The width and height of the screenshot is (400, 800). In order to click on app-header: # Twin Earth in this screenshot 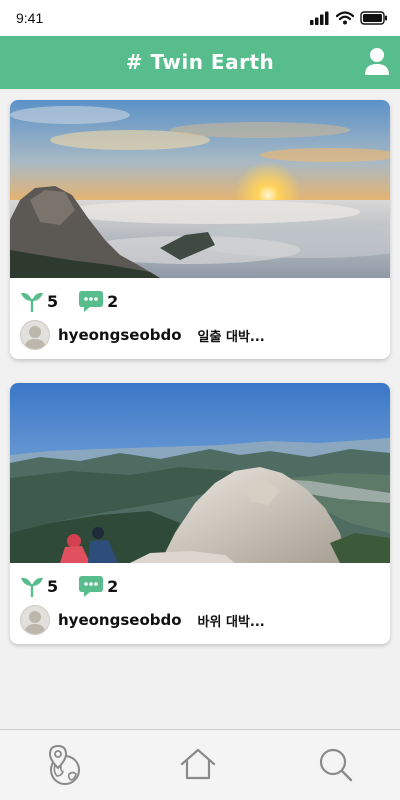, I will do `click(200, 62)`.